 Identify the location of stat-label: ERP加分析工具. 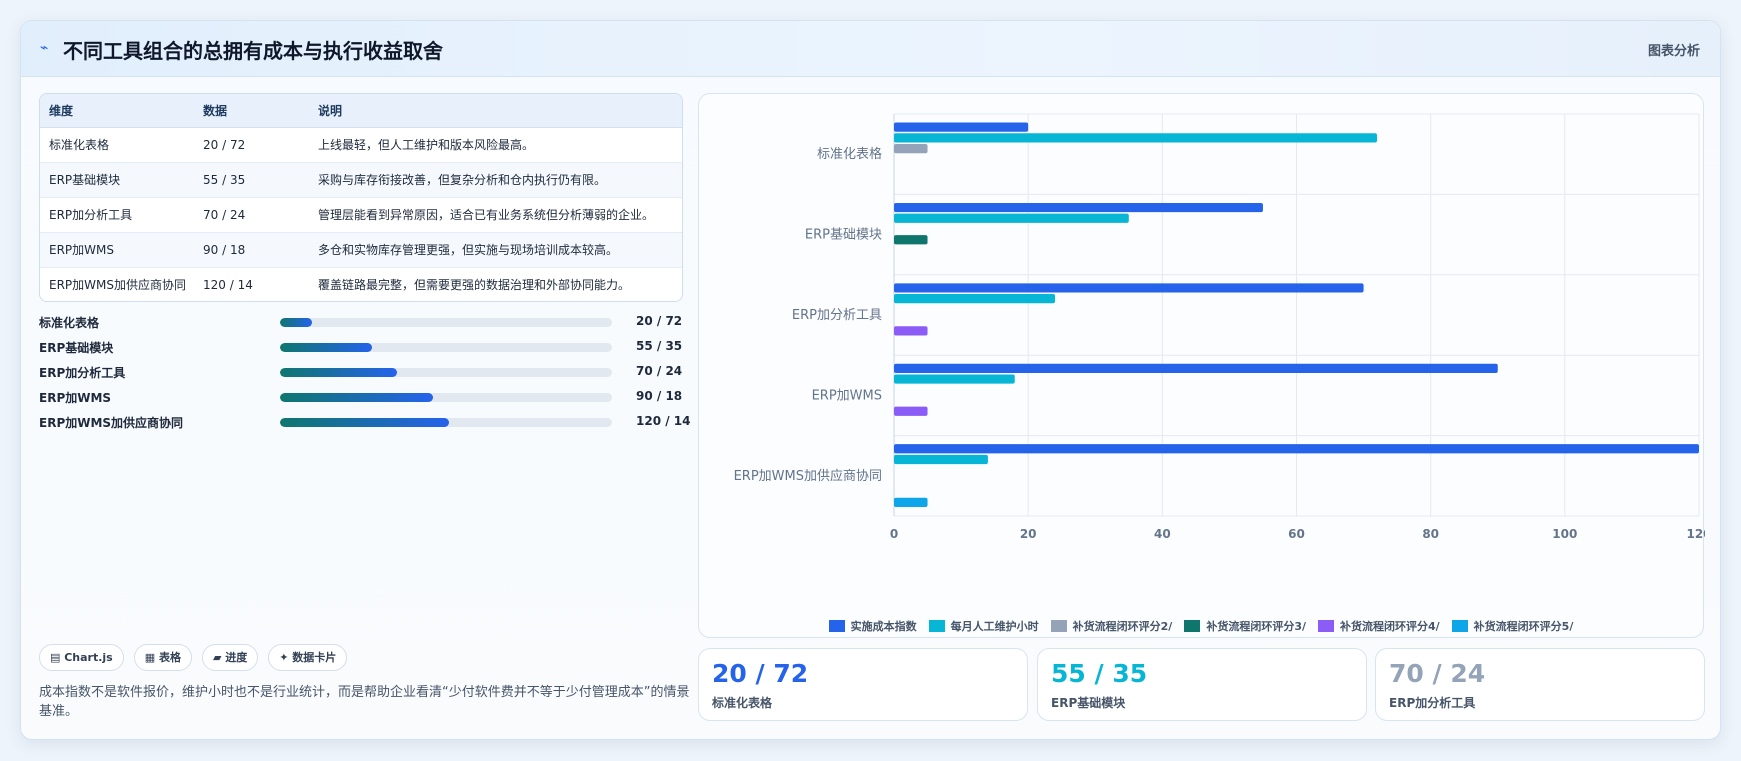
(1432, 703).